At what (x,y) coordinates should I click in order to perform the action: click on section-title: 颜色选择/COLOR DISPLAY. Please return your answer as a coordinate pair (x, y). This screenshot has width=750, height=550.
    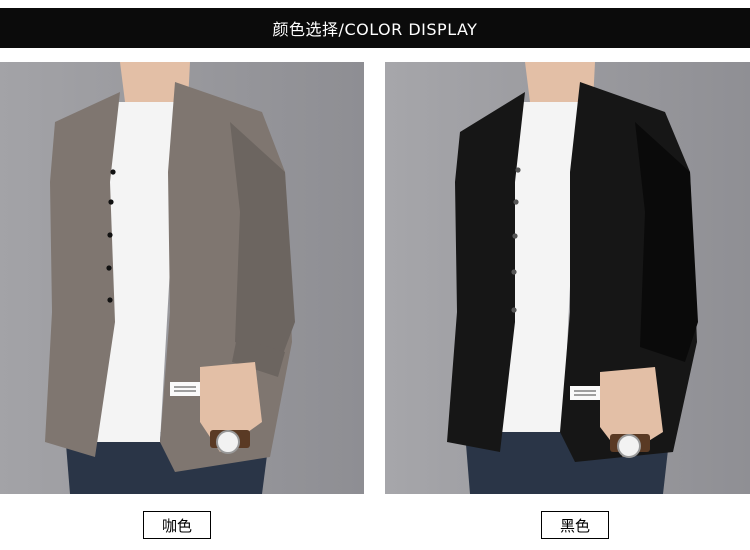
    Looking at the image, I should click on (375, 29).